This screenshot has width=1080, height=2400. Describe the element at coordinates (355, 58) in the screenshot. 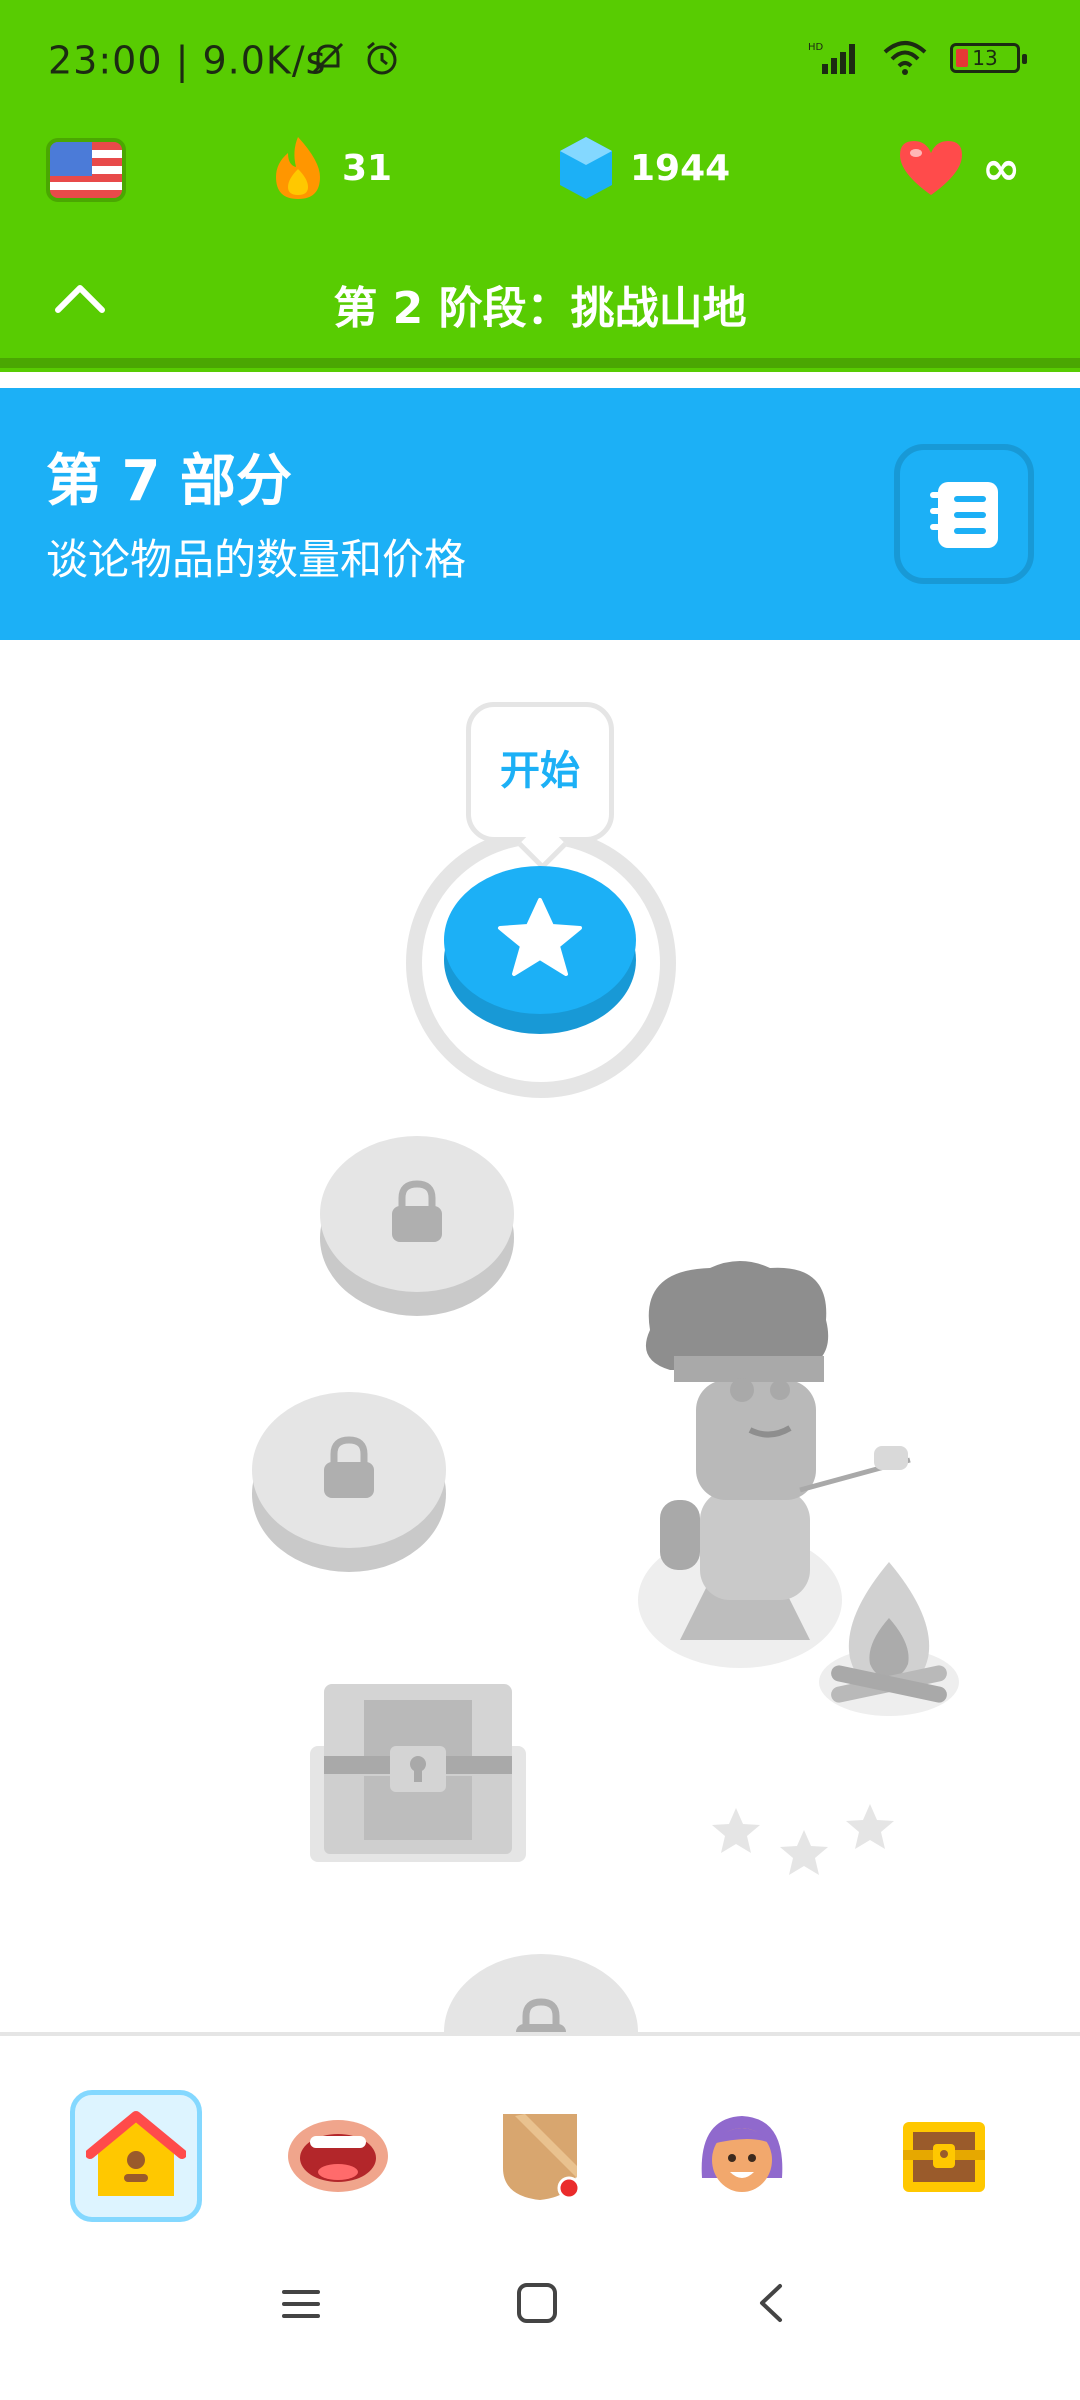

I see `status-icons` at that location.